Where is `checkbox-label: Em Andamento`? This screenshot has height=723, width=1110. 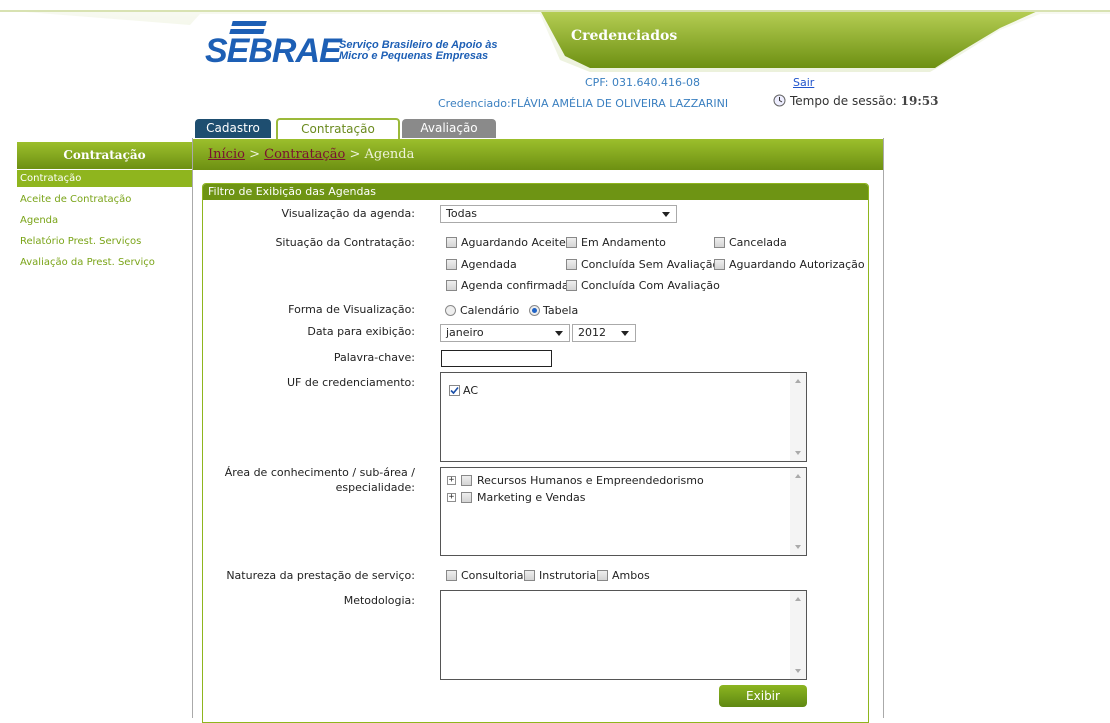 checkbox-label: Em Andamento is located at coordinates (623, 242).